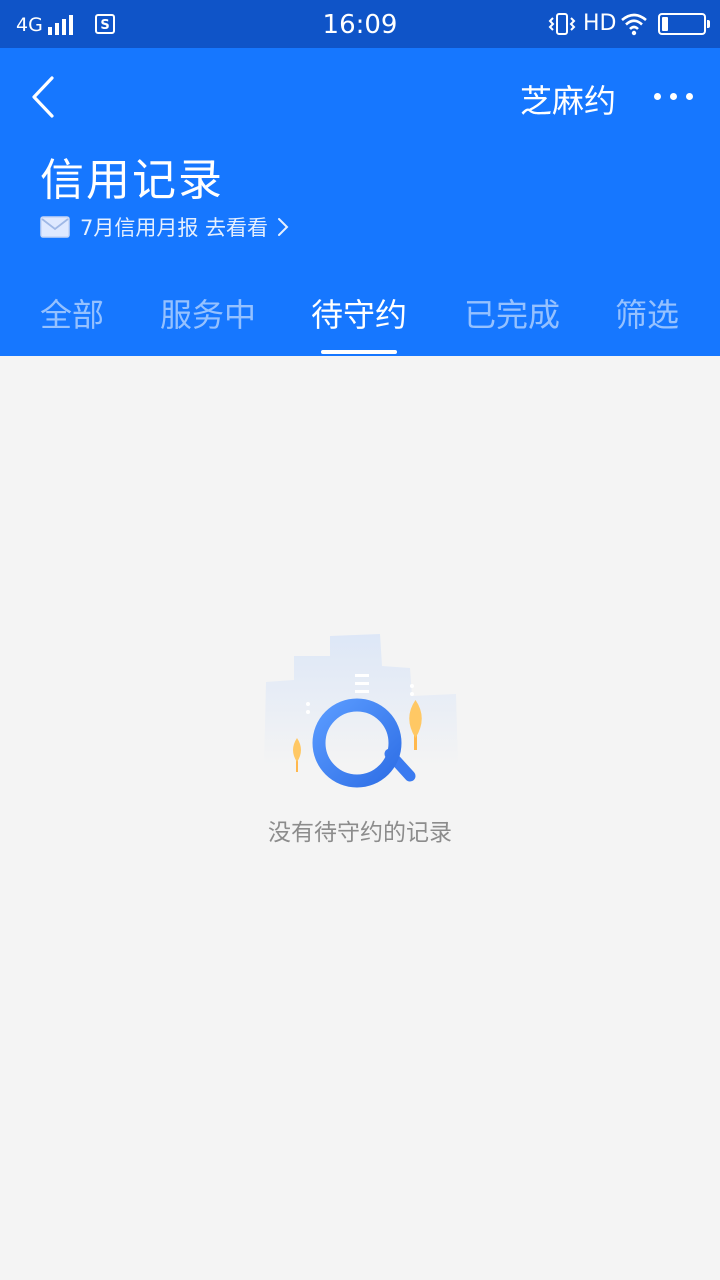 The image size is (720, 1280). What do you see at coordinates (568, 99) in the screenshot?
I see `sesame-appointment-link: 芝麻约` at bounding box center [568, 99].